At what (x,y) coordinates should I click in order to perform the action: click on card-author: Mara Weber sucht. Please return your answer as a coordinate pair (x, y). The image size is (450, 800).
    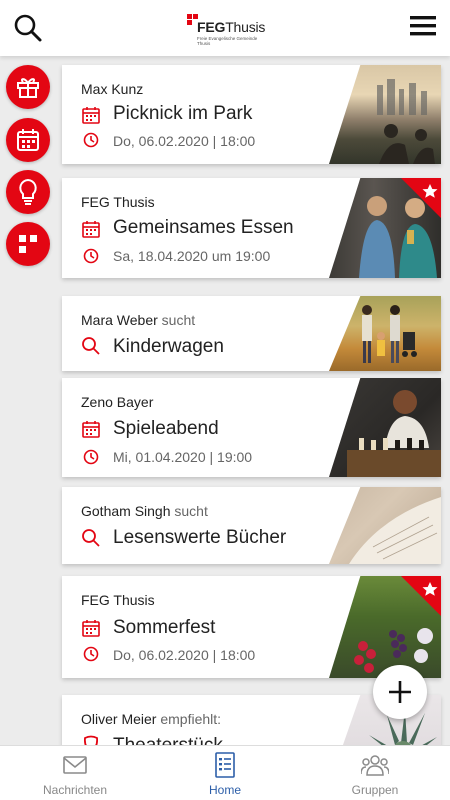
    Looking at the image, I should click on (138, 320).